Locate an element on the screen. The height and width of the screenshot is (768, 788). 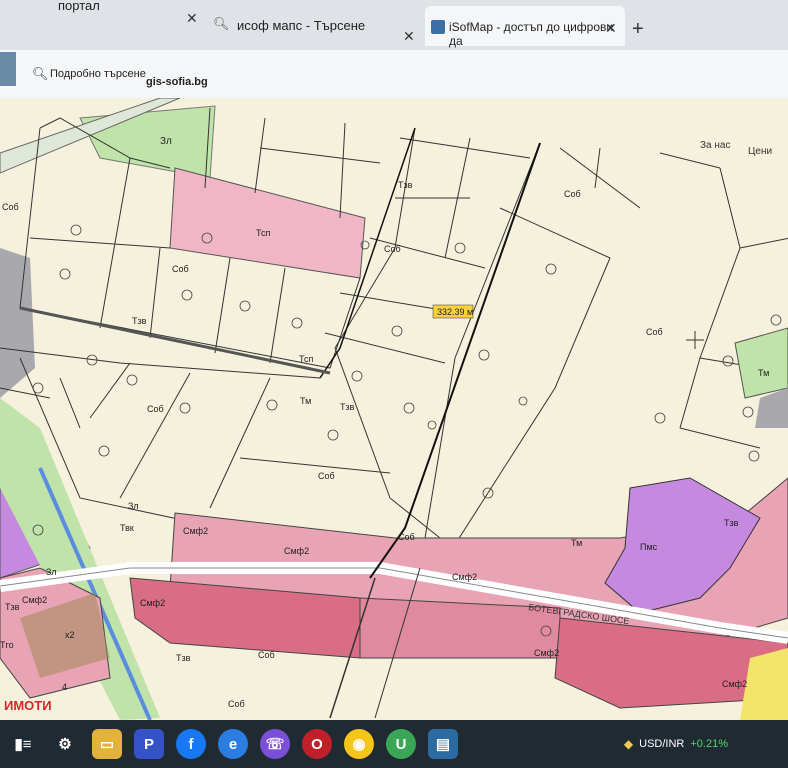
new-tab-button: + is located at coordinates (638, 29).